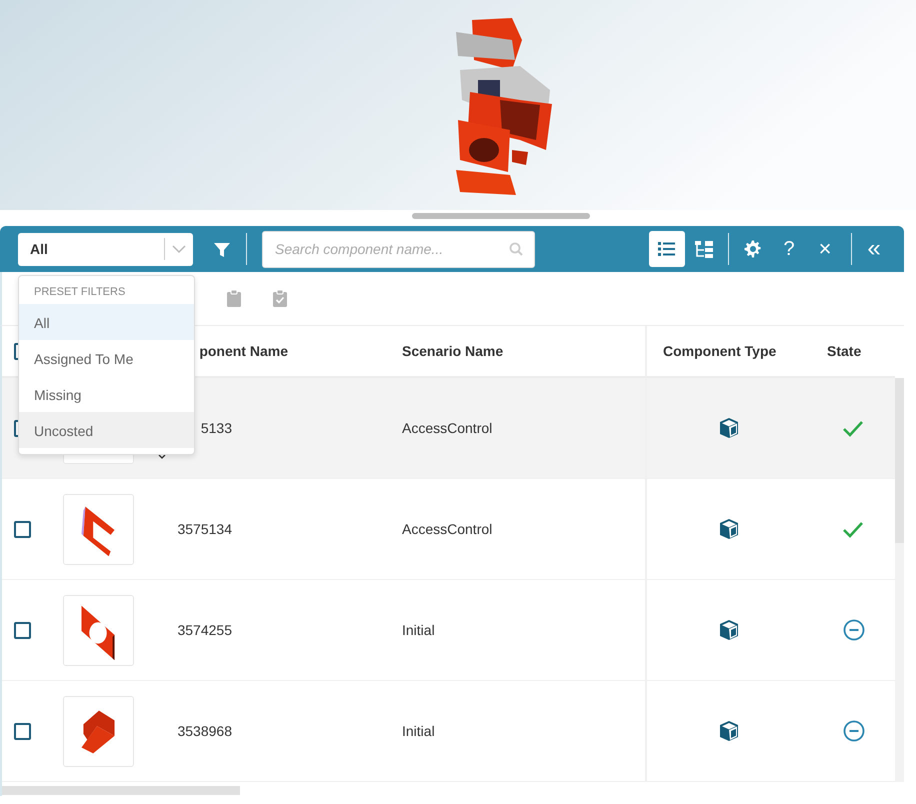 The height and width of the screenshot is (804, 916). What do you see at coordinates (844, 351) in the screenshot?
I see `column-header: State` at bounding box center [844, 351].